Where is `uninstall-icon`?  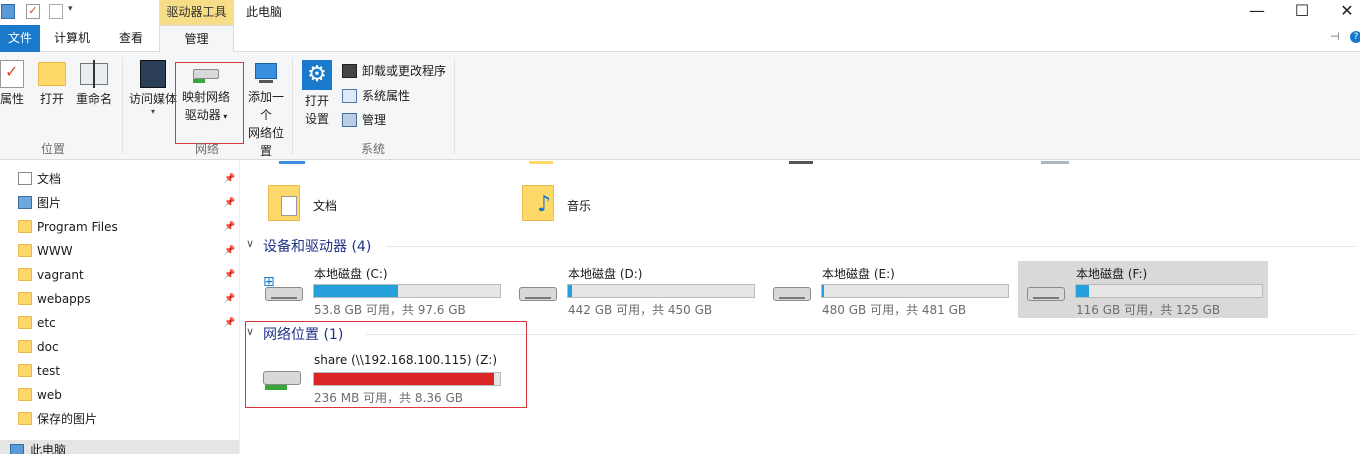 uninstall-icon is located at coordinates (349, 71).